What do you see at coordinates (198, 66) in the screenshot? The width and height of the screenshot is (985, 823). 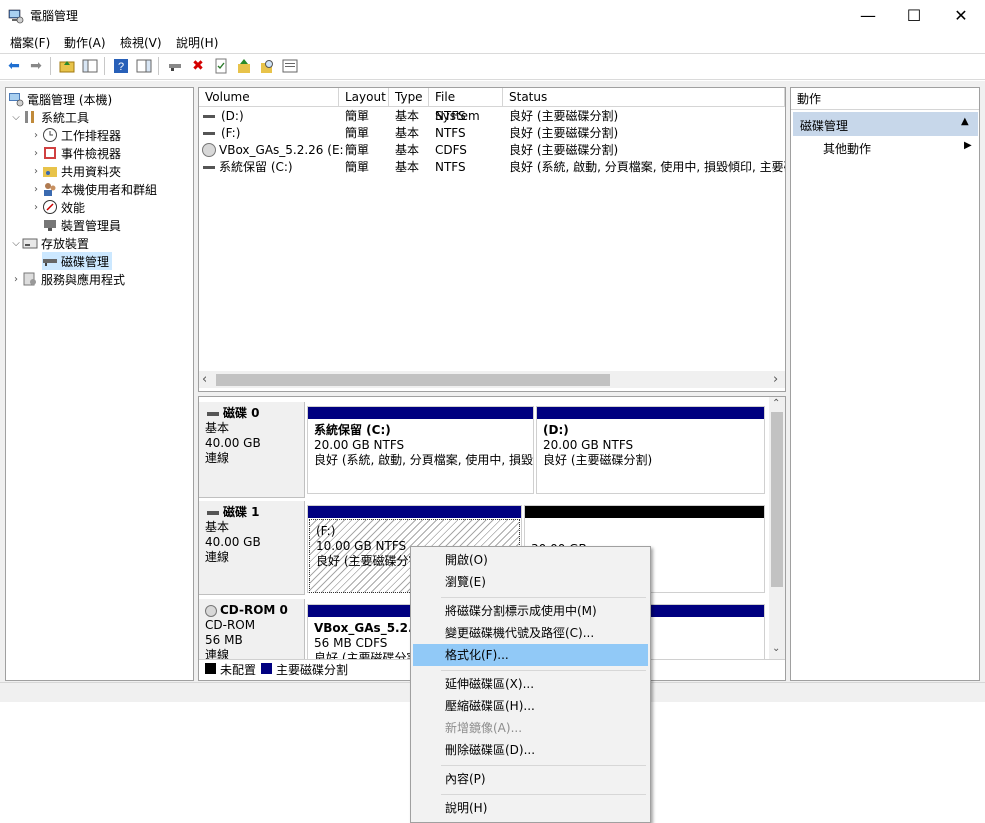 I see `delete-icon: ✖` at bounding box center [198, 66].